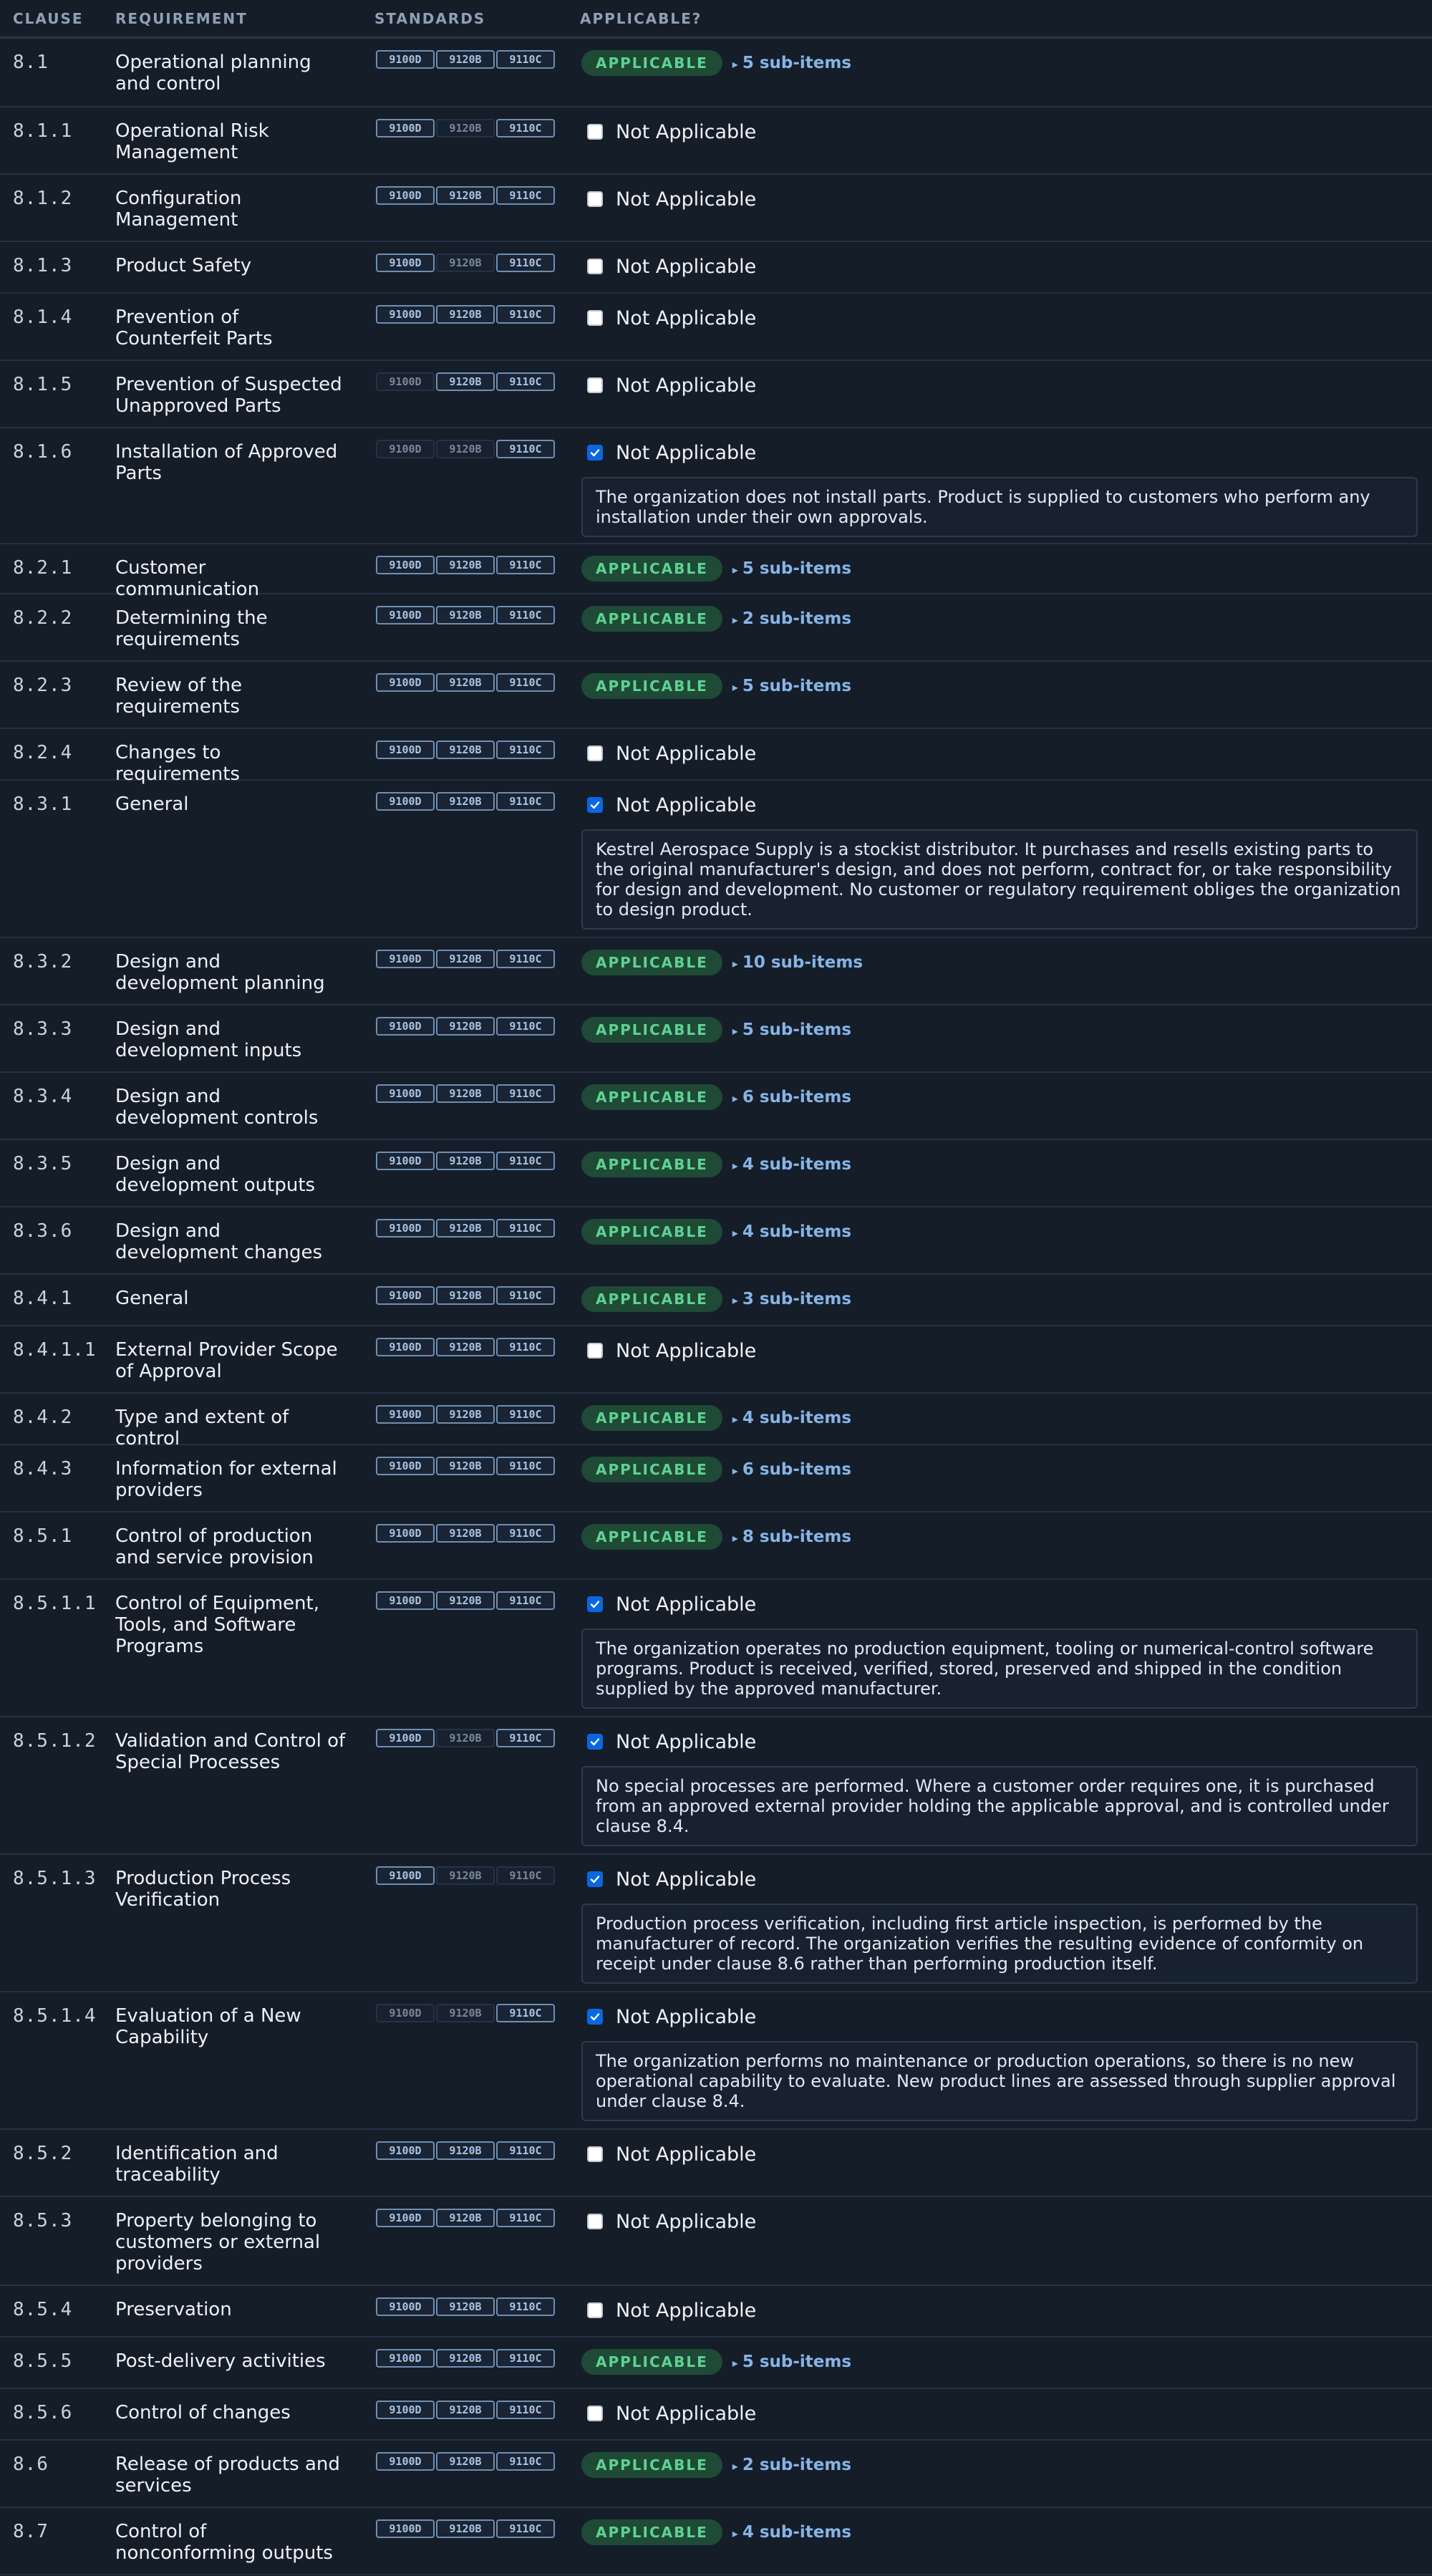 Image resolution: width=1432 pixels, height=2576 pixels. I want to click on clause-number: 8.4.3, so click(43, 1469).